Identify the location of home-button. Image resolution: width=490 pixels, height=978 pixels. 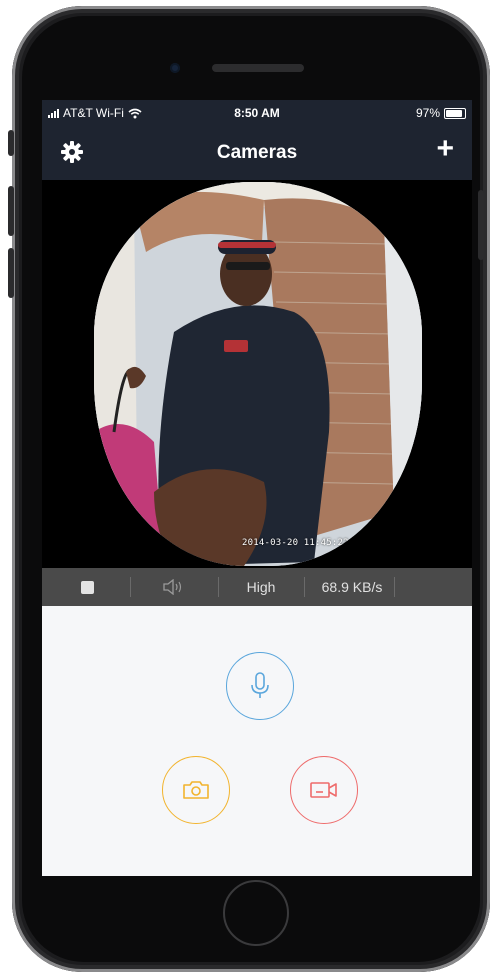
(256, 913).